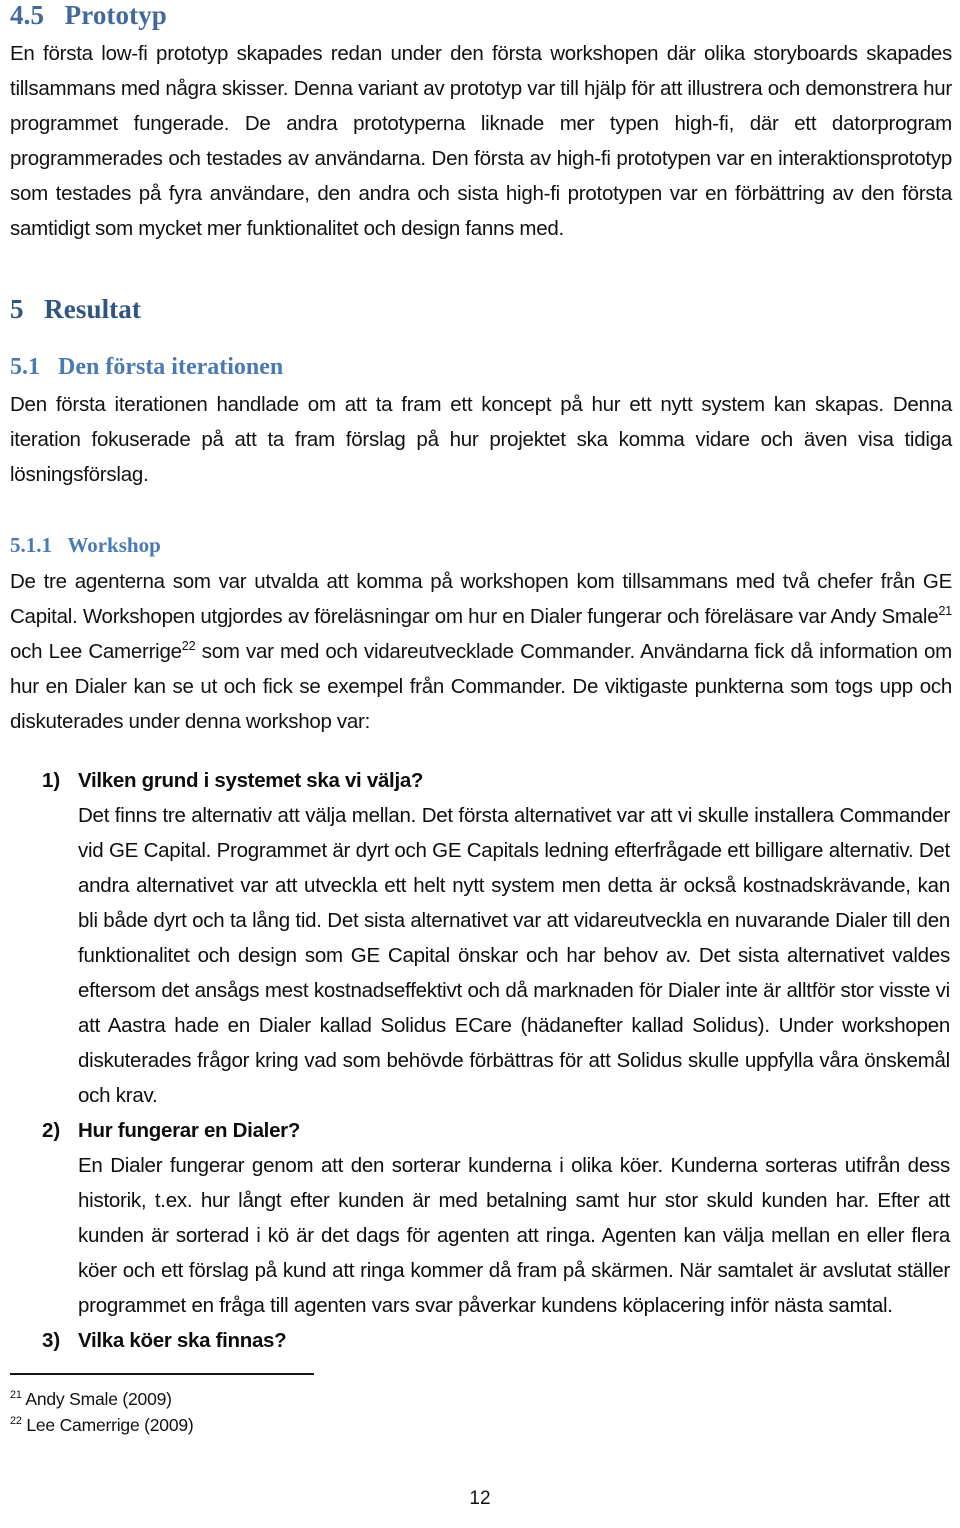 This screenshot has width=960, height=1528. I want to click on list-item-marker: 1), so click(51, 780).